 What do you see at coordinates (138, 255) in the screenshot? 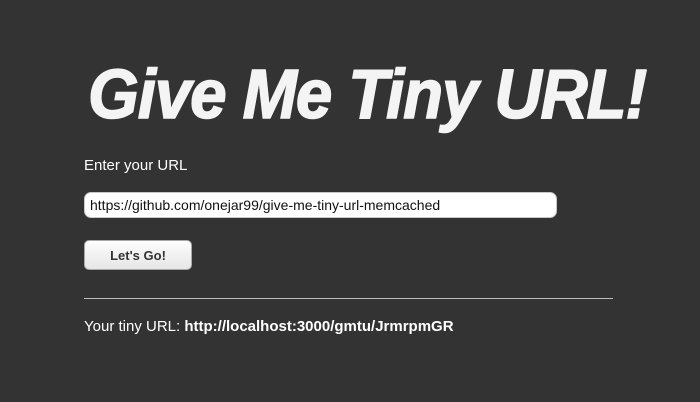
I see `lets-go-button: Let's Go!` at bounding box center [138, 255].